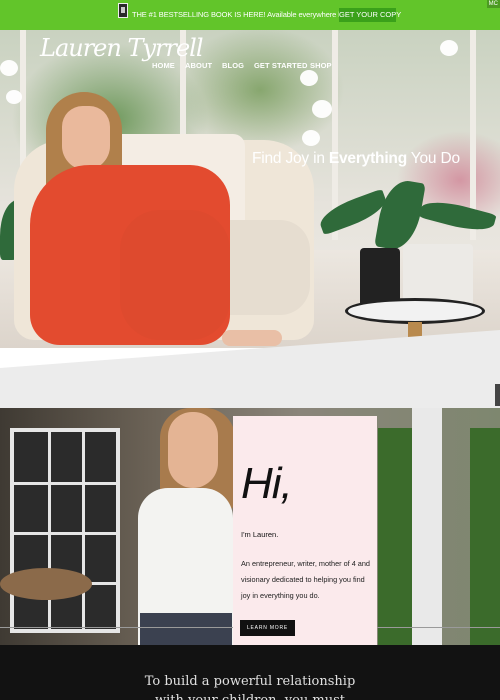 This screenshot has height=700, width=500. Describe the element at coordinates (290, 158) in the screenshot. I see `tagline-part: Find Joy in` at that location.